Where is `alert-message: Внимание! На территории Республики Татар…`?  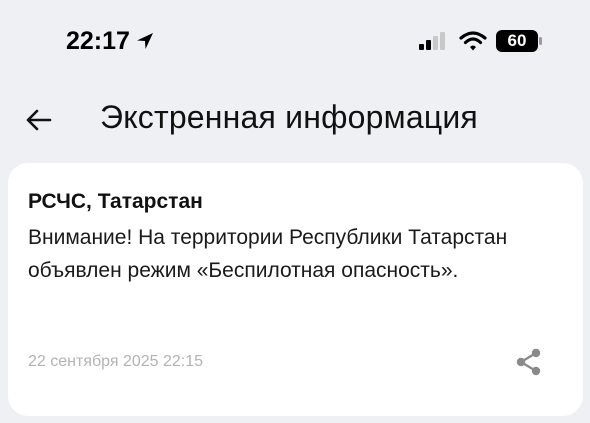 alert-message: Внимание! На территории Республики Татар… is located at coordinates (268, 254).